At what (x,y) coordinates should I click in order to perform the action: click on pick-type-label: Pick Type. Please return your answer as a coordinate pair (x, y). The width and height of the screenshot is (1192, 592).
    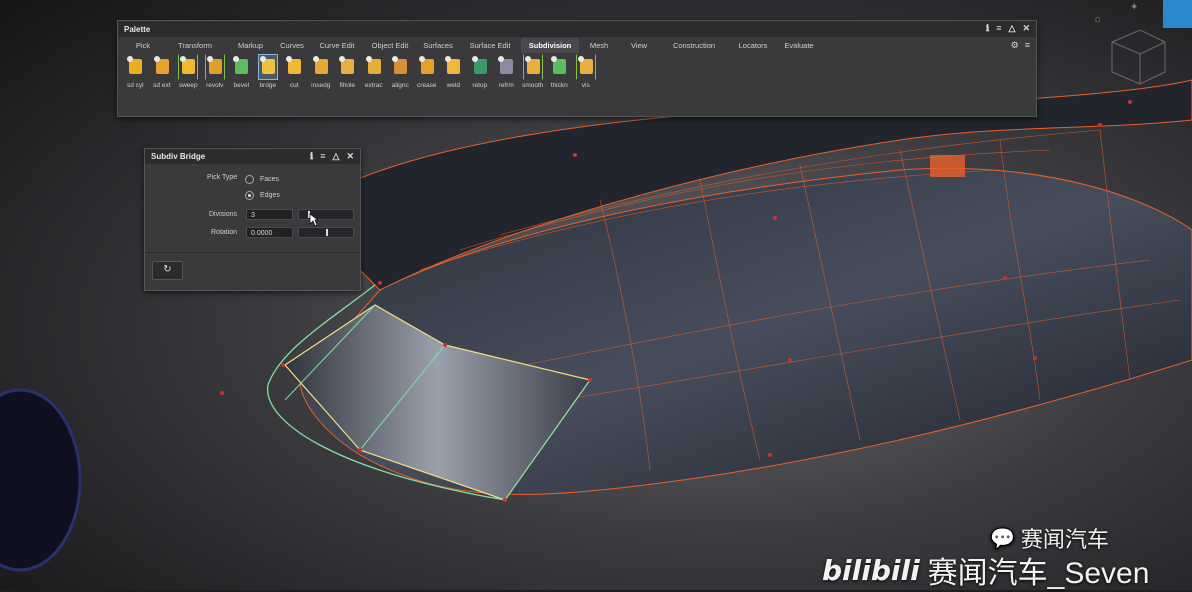
    Looking at the image, I should click on (222, 177).